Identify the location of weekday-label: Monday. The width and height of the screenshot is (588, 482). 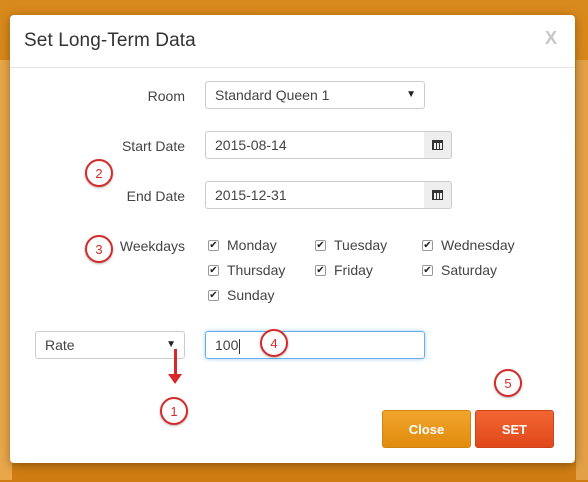
(252, 245).